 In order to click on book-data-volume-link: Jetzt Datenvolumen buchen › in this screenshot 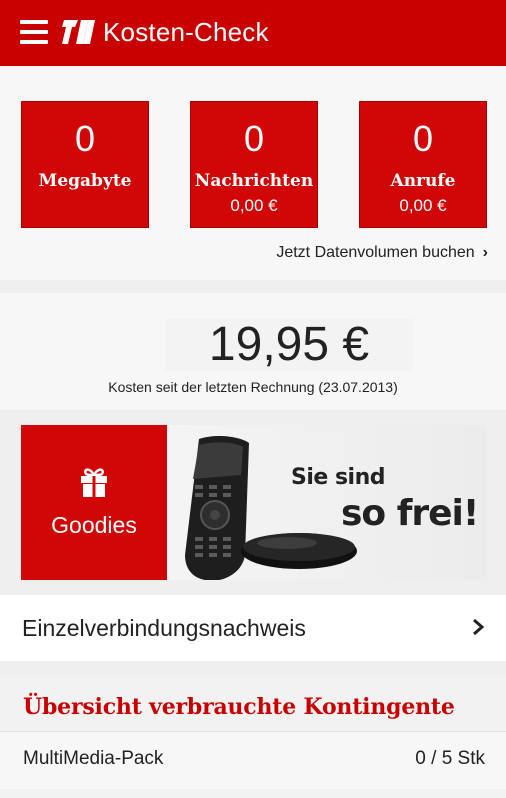, I will do `click(382, 253)`.